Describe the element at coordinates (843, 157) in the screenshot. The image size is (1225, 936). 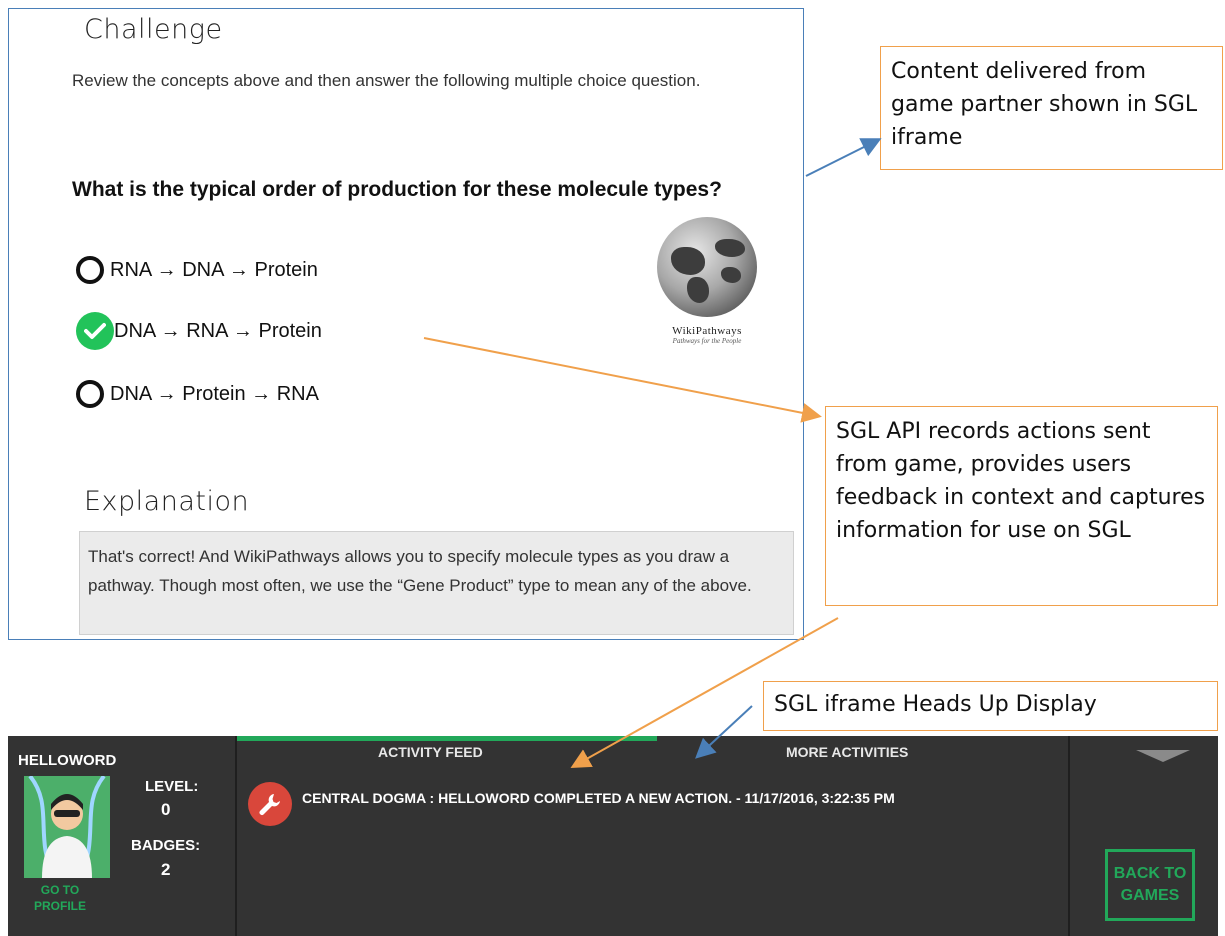
I see `arrow-to-iframe` at that location.